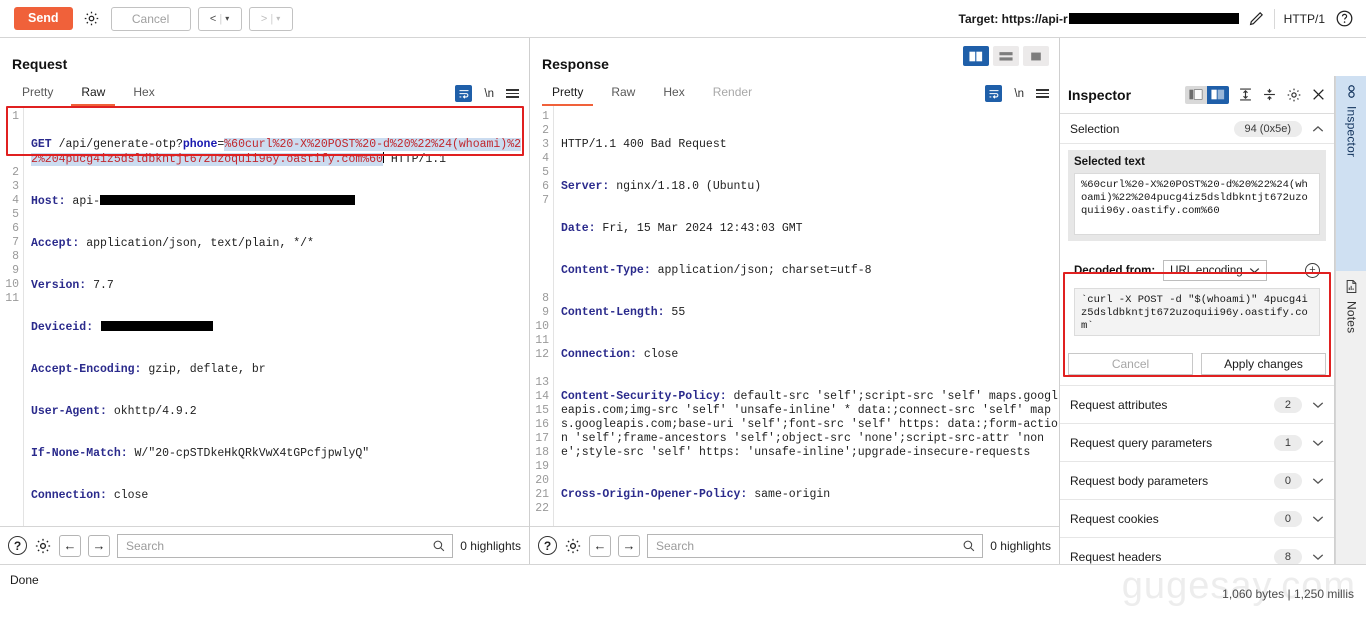 The width and height of the screenshot is (1366, 626). What do you see at coordinates (1197, 519) in the screenshot?
I see `section-request-cookies: Request cookies 0` at bounding box center [1197, 519].